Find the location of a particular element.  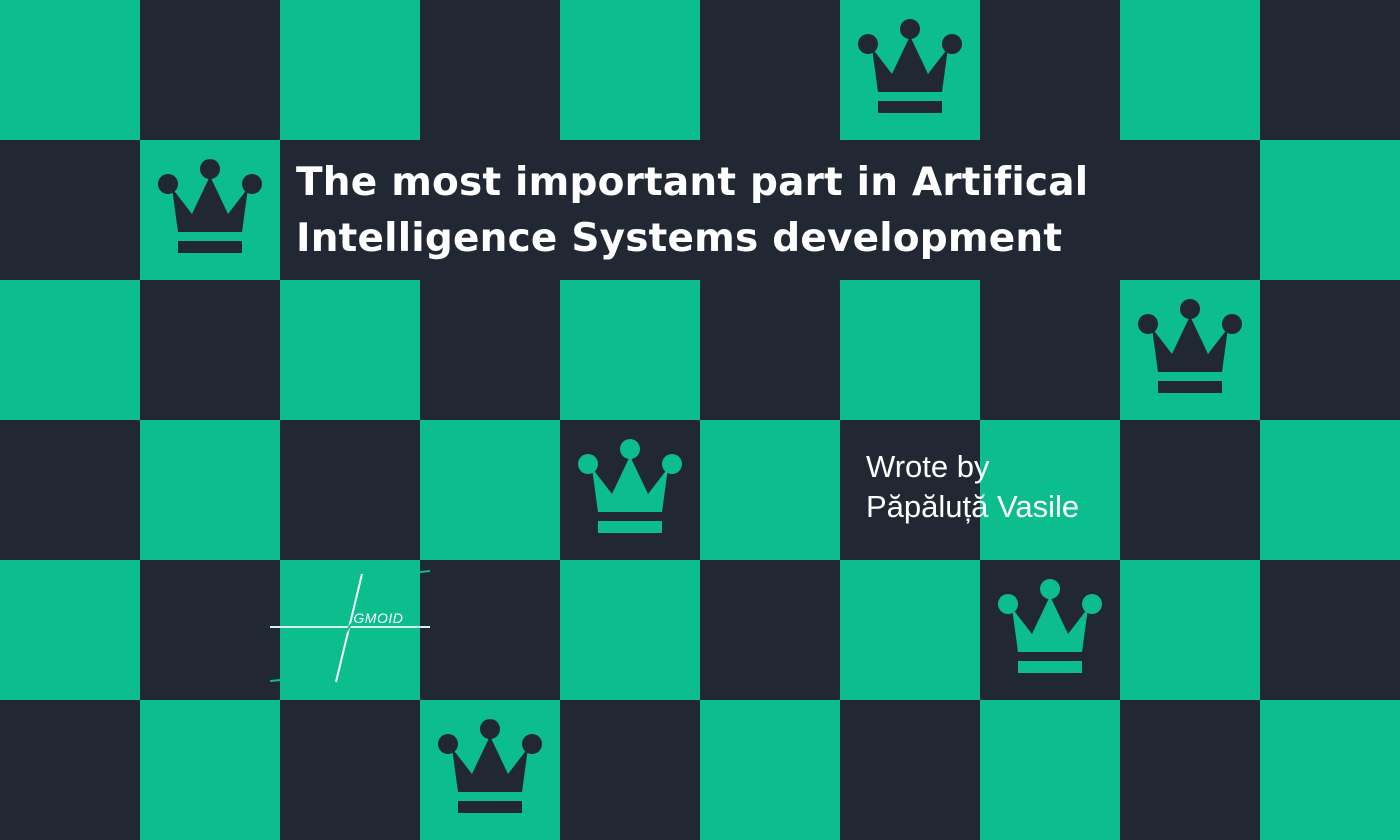

author-name: Păpăluță Vasile is located at coordinates (973, 506).